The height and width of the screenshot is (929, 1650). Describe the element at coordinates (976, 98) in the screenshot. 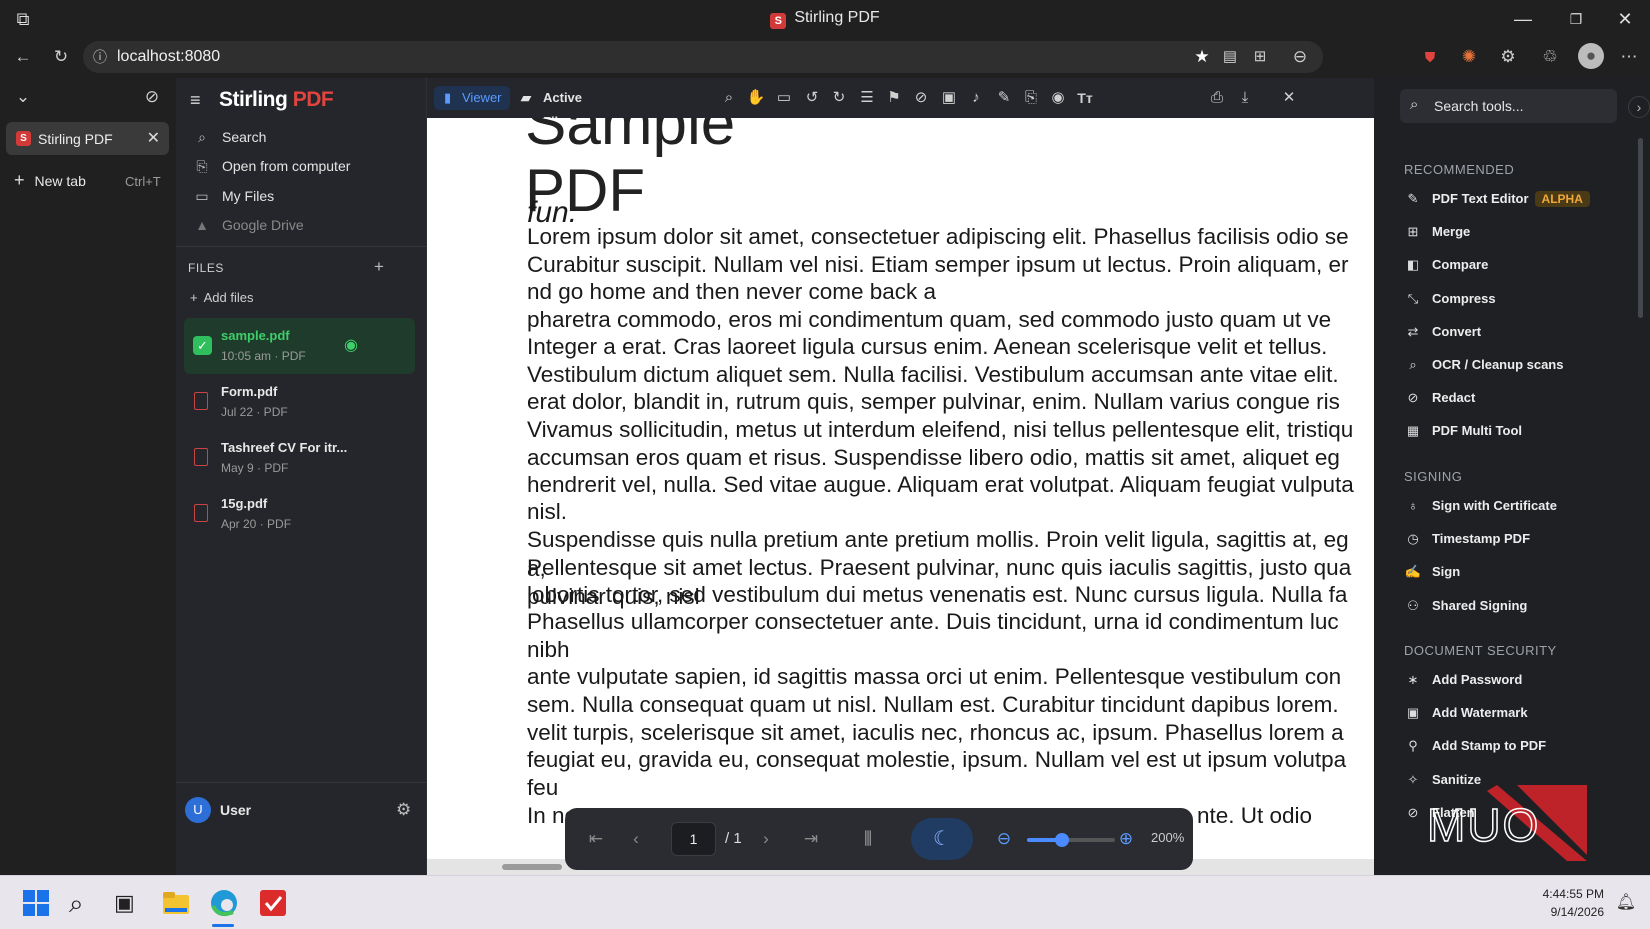

I see `audio-icon: ♪` at that location.